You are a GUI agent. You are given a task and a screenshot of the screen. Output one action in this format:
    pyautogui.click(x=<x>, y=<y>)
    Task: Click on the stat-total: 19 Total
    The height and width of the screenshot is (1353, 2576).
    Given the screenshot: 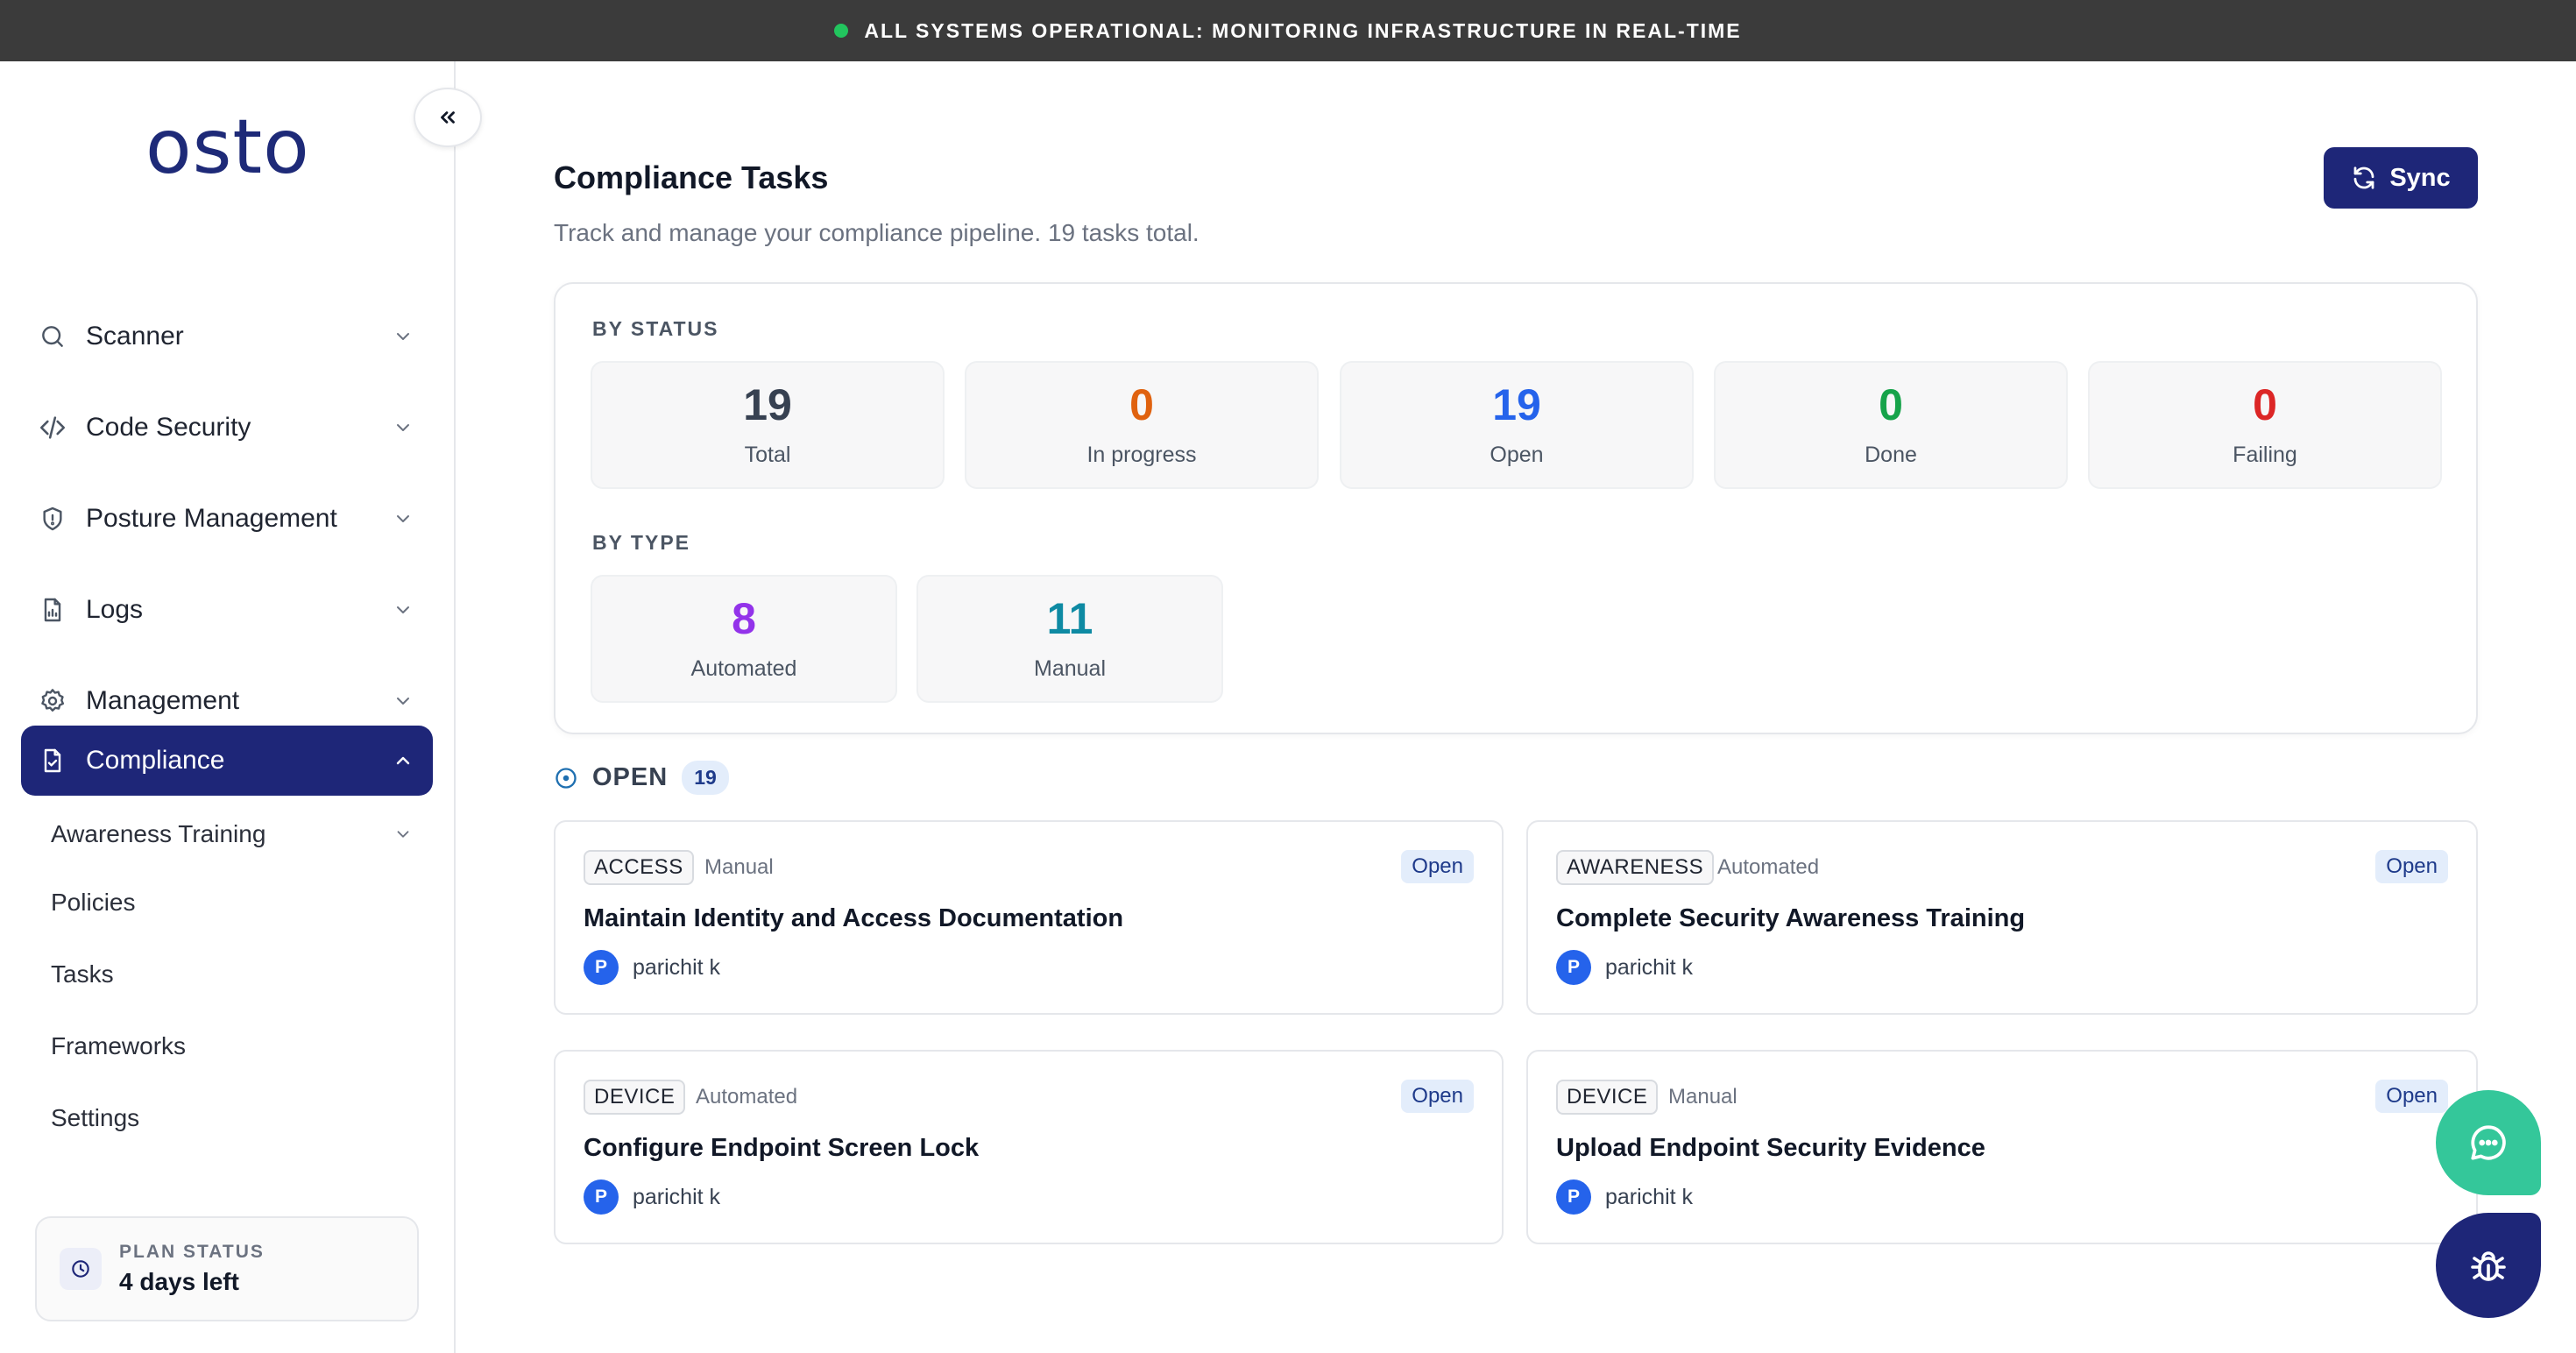 What is the action you would take?
    pyautogui.click(x=768, y=425)
    